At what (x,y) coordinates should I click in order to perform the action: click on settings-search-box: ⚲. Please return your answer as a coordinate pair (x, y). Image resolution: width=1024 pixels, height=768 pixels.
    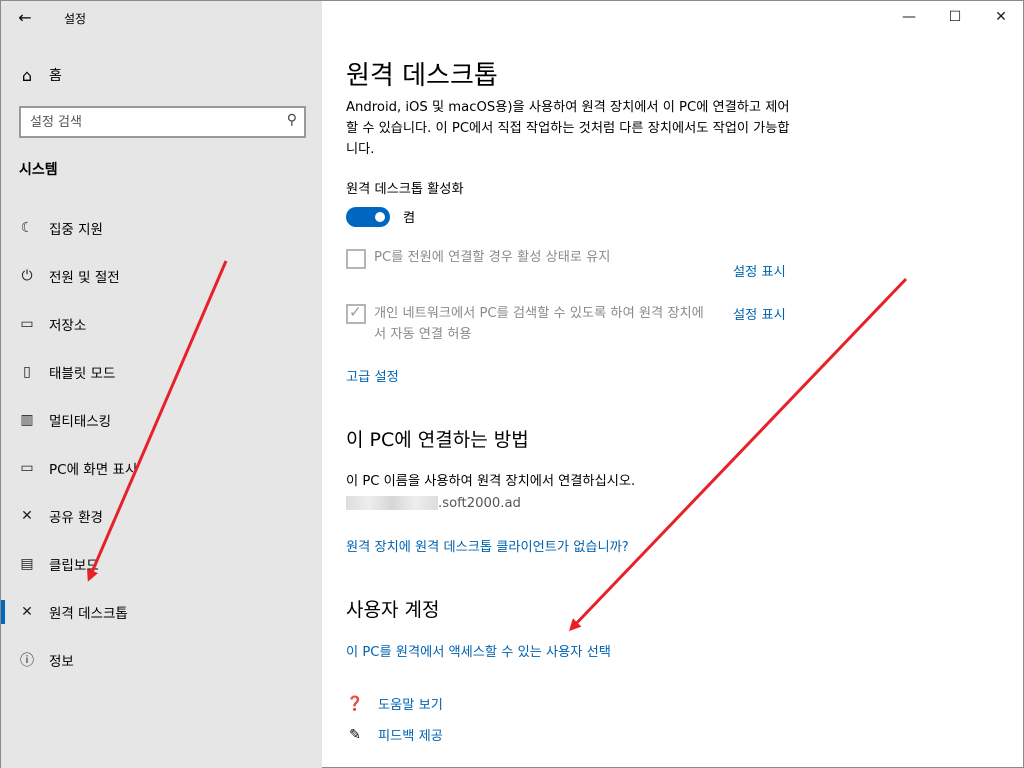
    Looking at the image, I should click on (162, 122).